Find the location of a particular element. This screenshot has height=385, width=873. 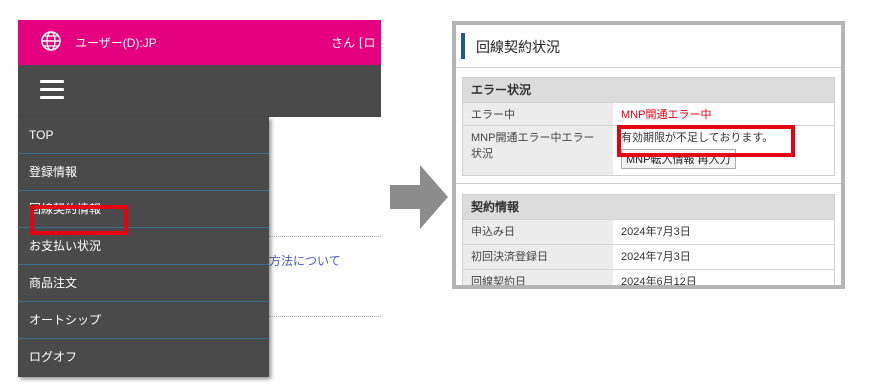

top-header-bar: ユーザー(D):JP さん [ロ is located at coordinates (199, 42).